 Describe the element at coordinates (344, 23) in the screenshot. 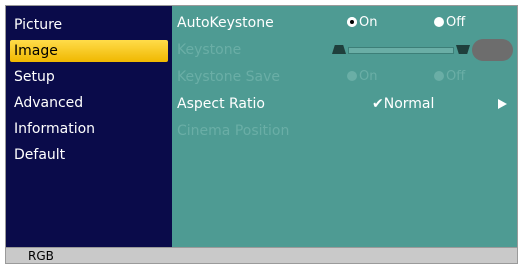

I see `auto-keystone-row: AutoKeystone On Off` at that location.